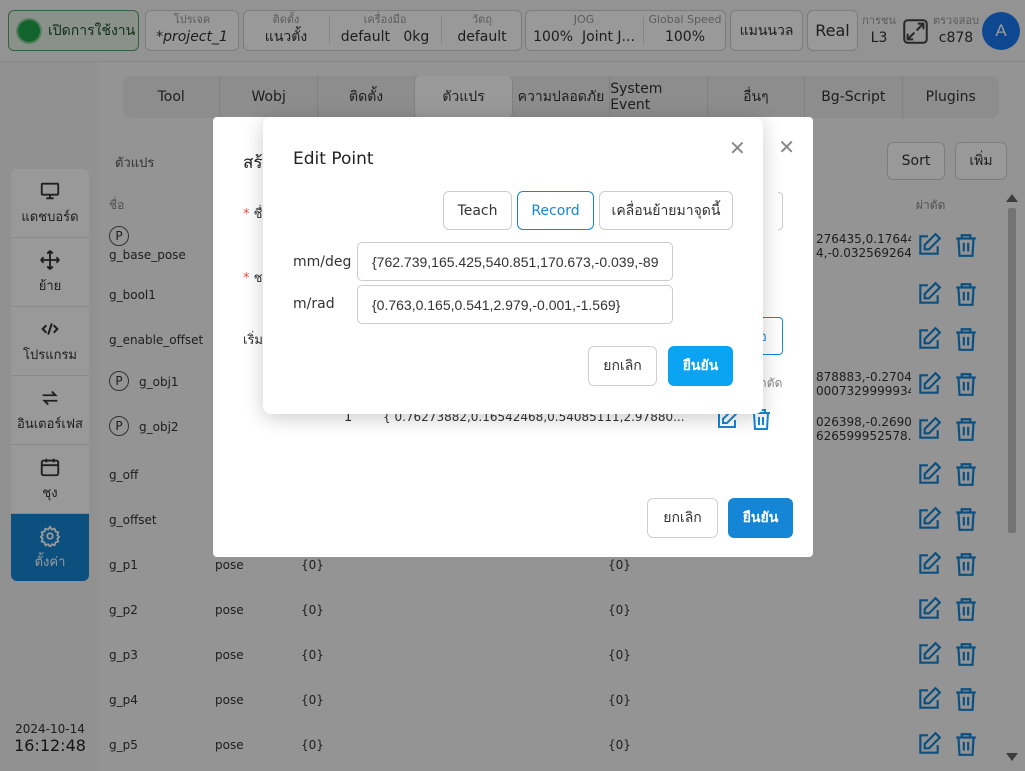 The height and width of the screenshot is (771, 1025). I want to click on name-input, so click(780, 211).